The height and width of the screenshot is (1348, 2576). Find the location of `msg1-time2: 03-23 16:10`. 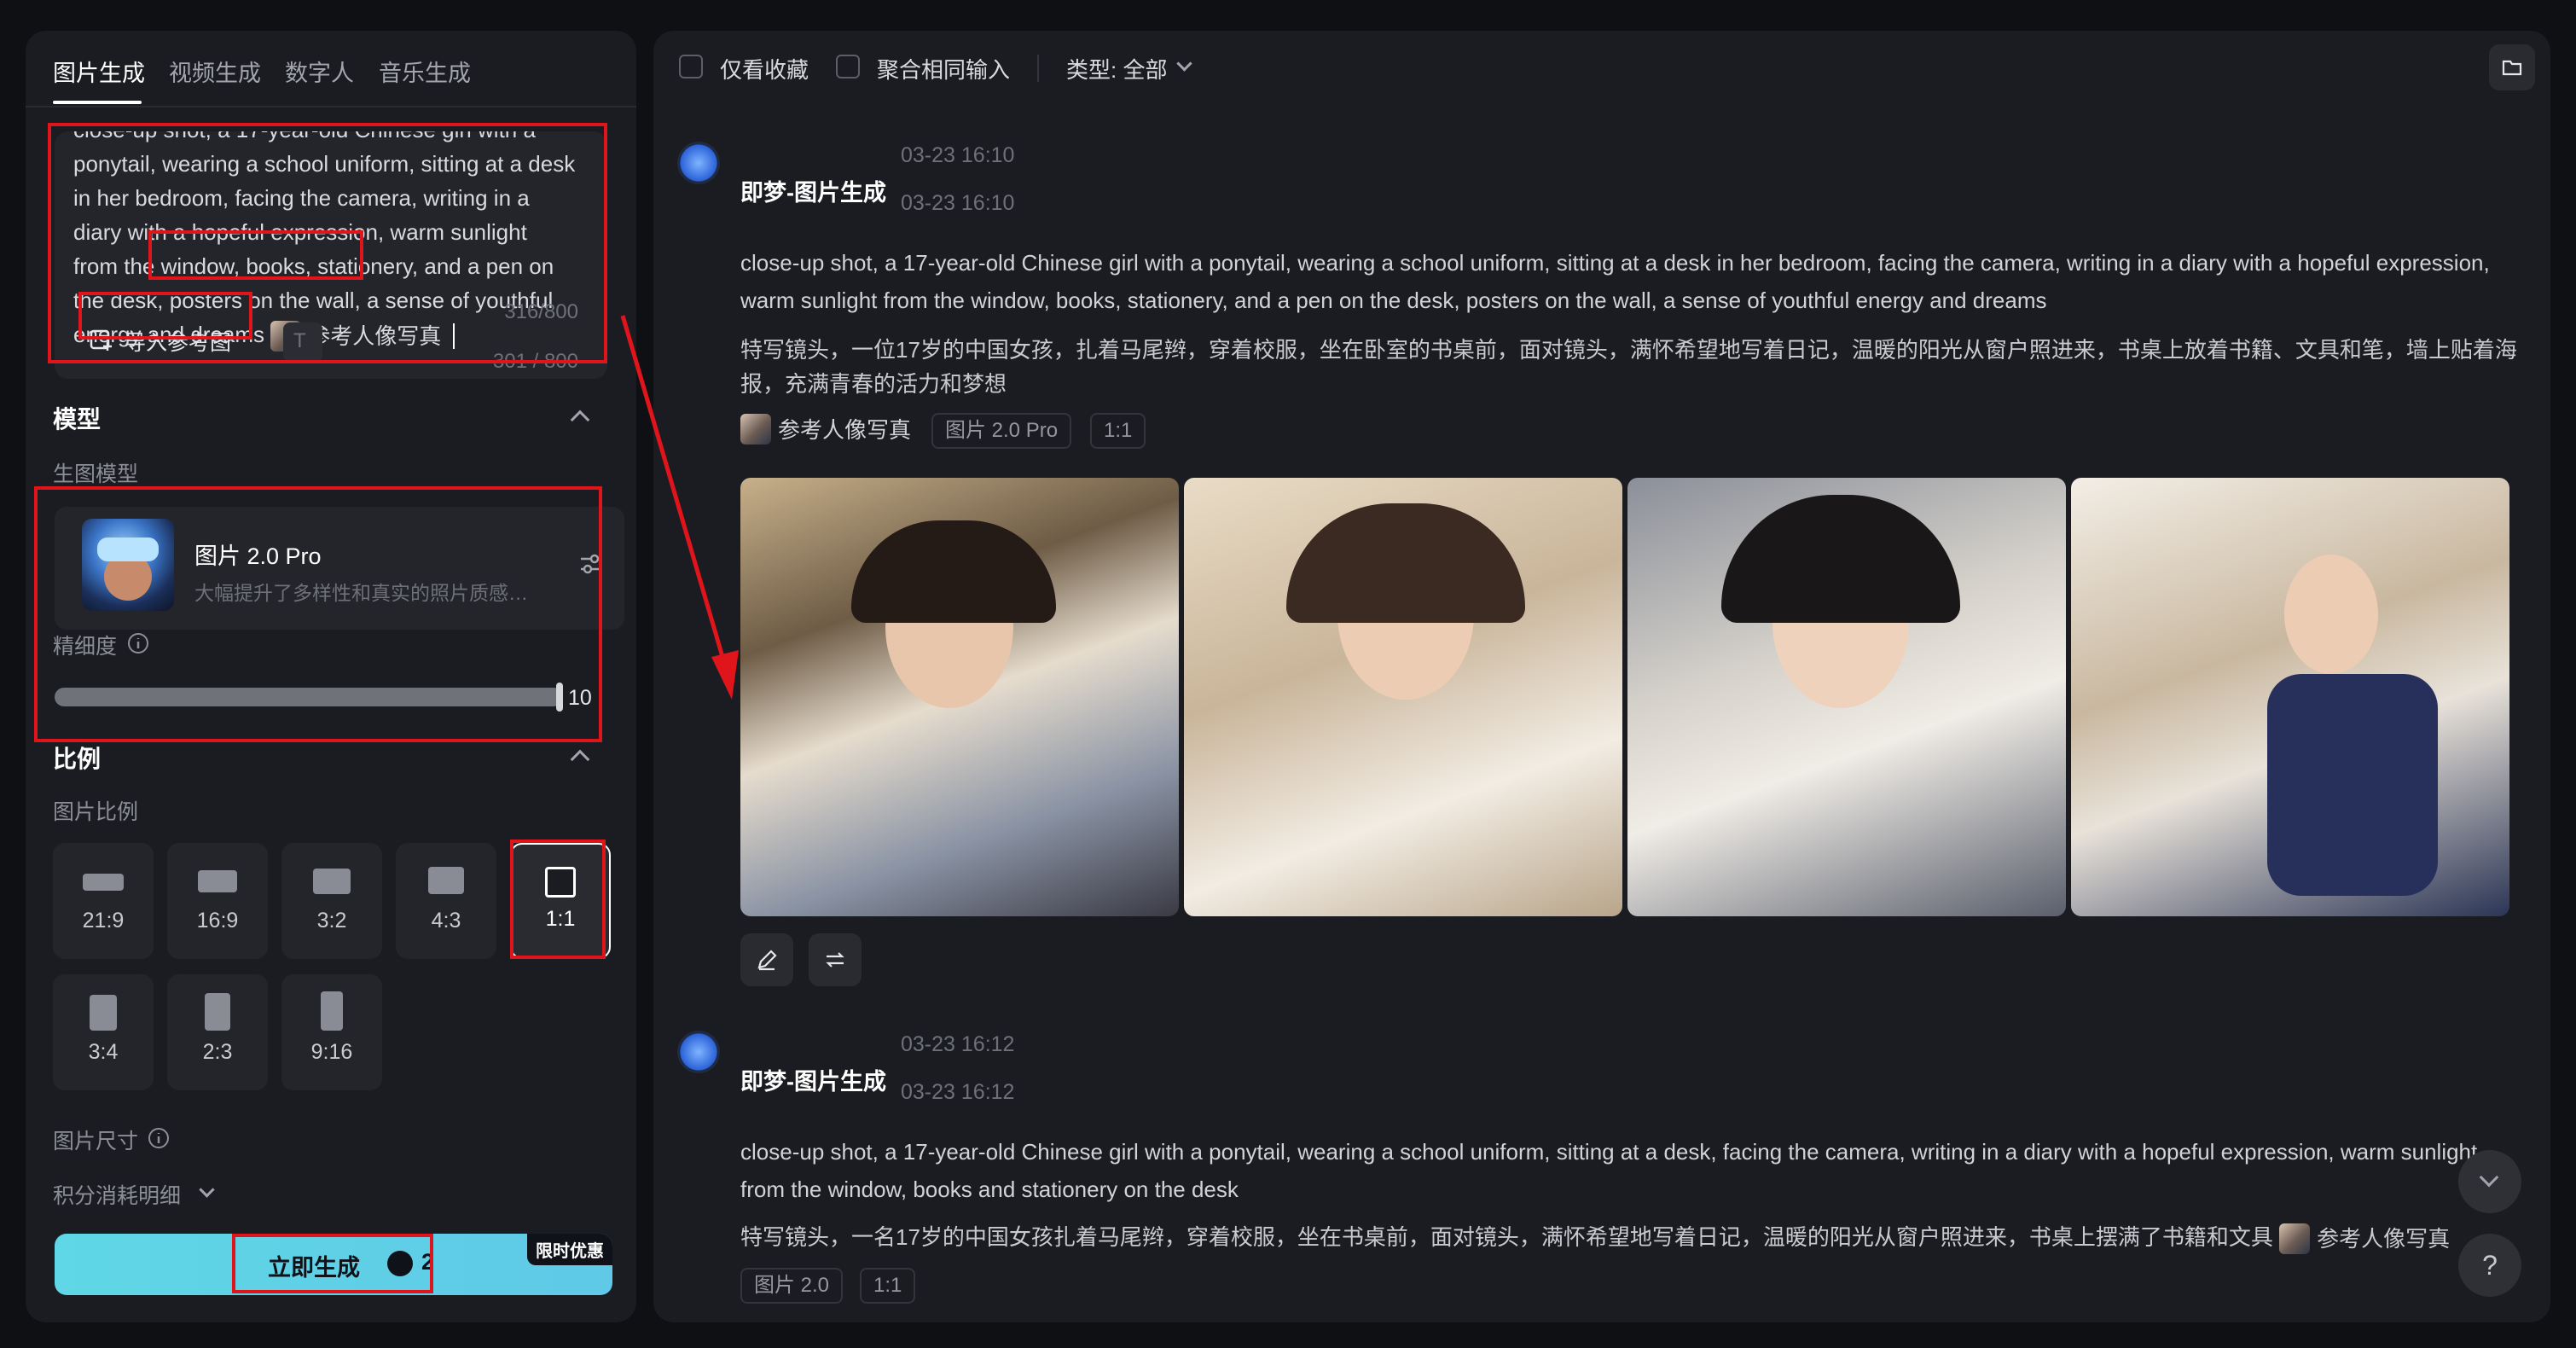

msg1-time2: 03-23 16:10 is located at coordinates (958, 203).